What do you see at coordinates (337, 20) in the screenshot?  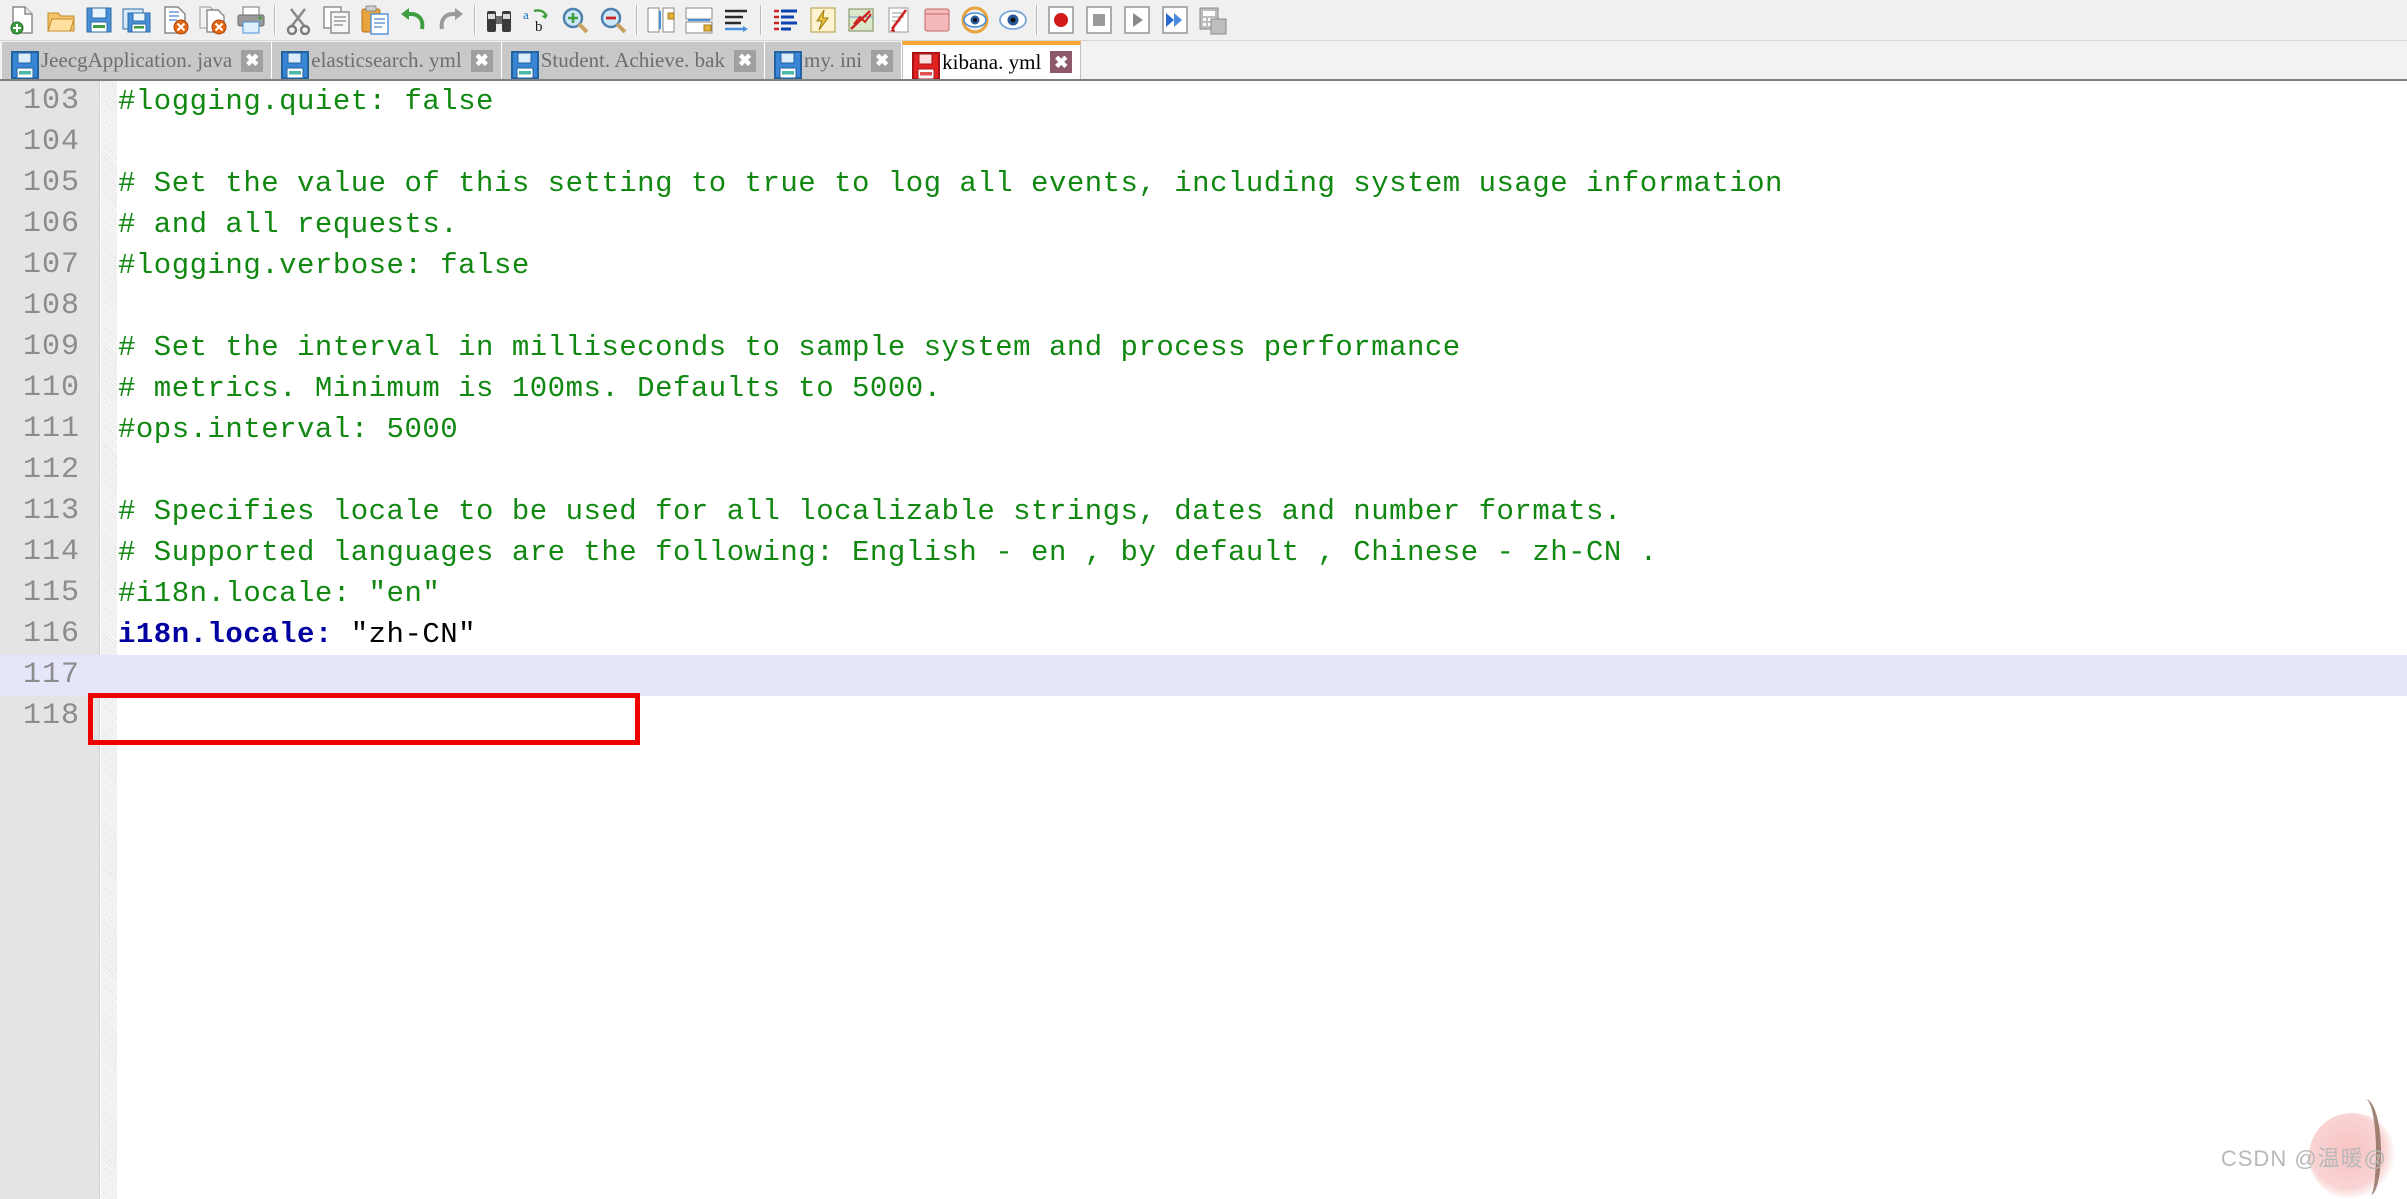 I see `copy-button` at bounding box center [337, 20].